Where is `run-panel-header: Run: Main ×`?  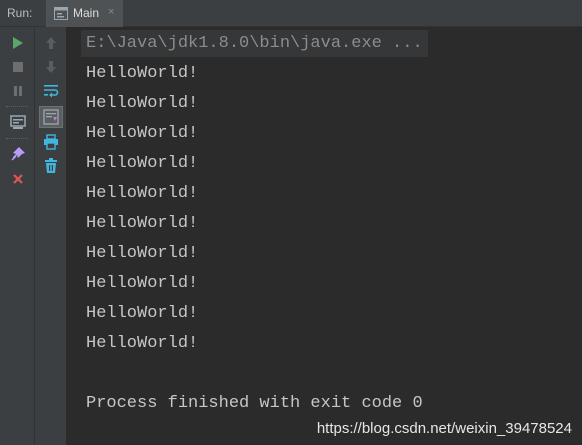
run-panel-header: Run: Main × is located at coordinates (291, 13).